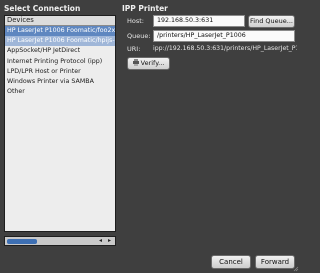 The width and height of the screenshot is (320, 273). What do you see at coordinates (135, 21) in the screenshot?
I see `host-label: Host:` at bounding box center [135, 21].